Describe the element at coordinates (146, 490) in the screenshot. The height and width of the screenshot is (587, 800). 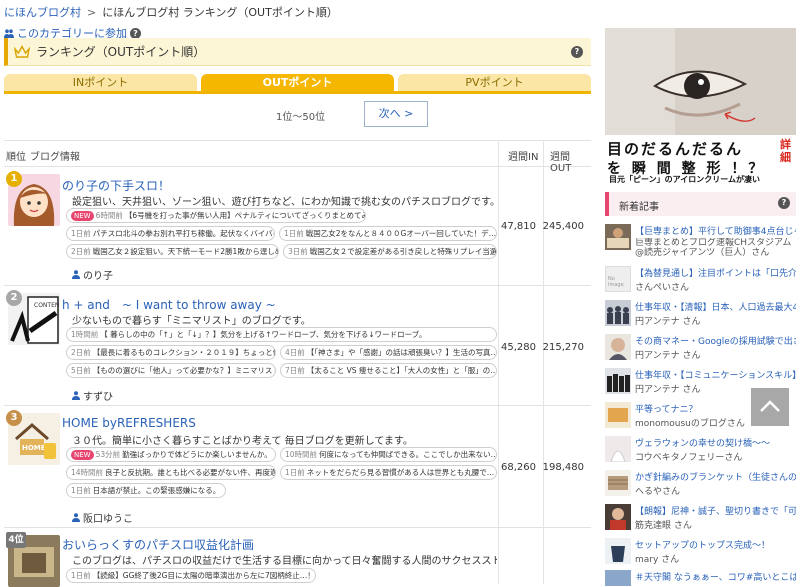
I see `article-chip: 1日前 日本語が禁止。この緊張感嫌になる。` at that location.